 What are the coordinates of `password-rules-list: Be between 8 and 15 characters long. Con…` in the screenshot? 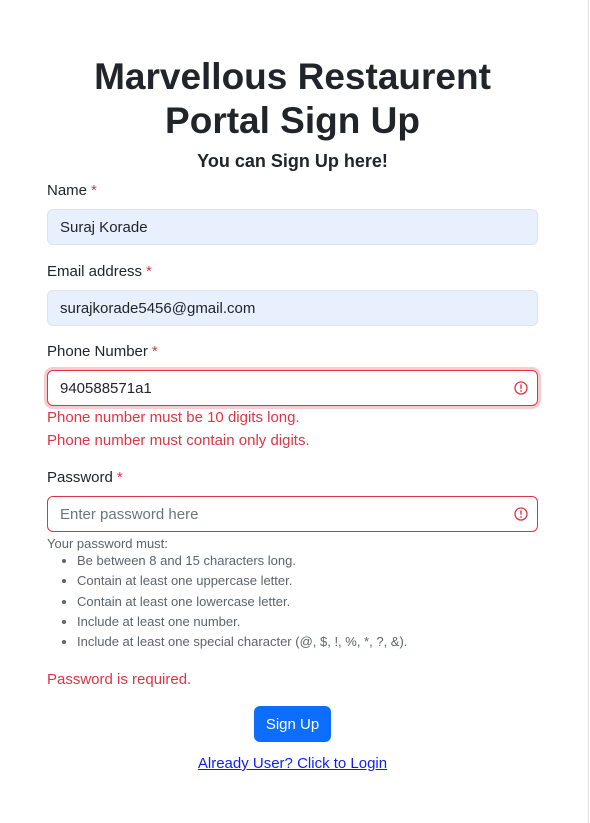 It's located at (227, 601).